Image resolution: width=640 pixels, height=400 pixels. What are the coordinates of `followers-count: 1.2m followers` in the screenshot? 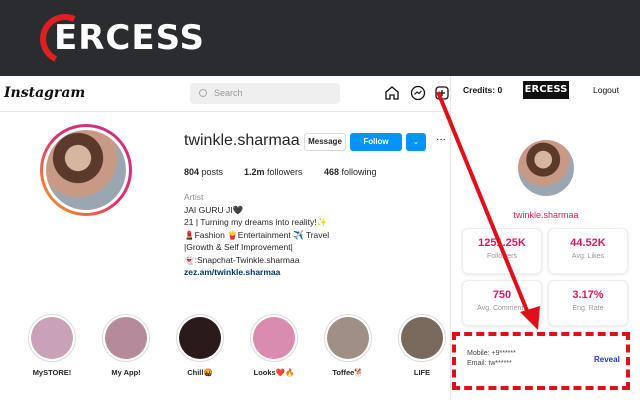 It's located at (273, 172).